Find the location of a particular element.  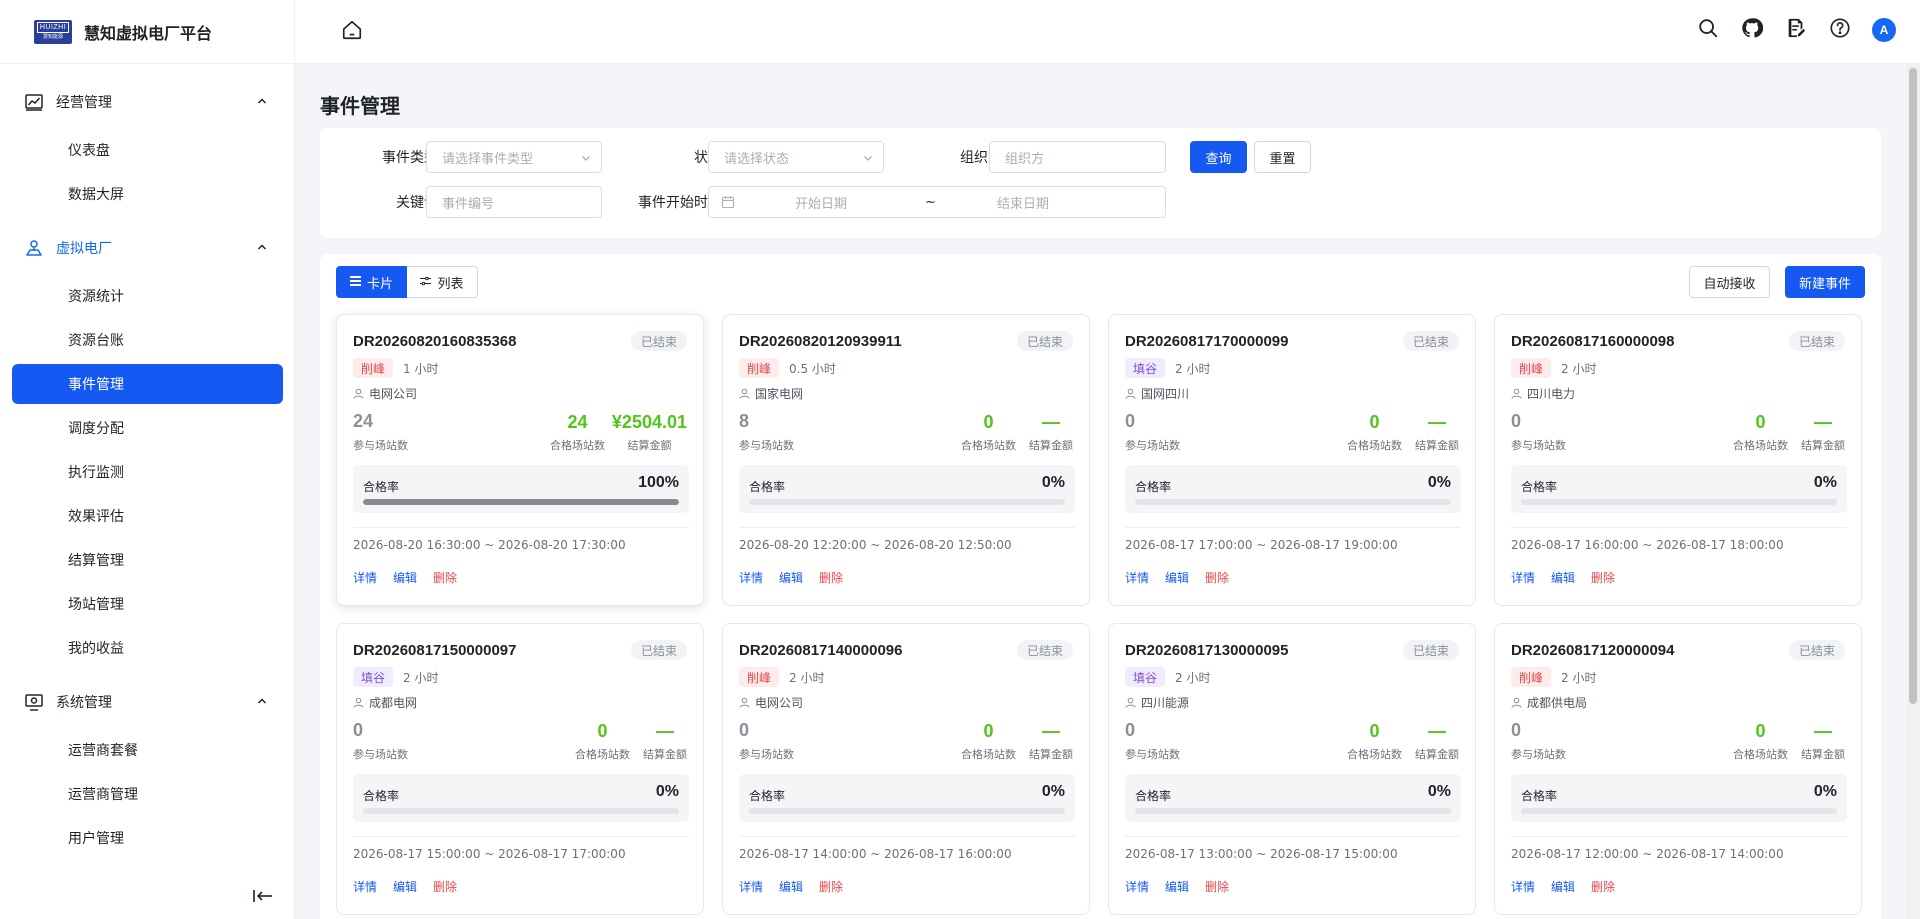

home-button is located at coordinates (352, 32).